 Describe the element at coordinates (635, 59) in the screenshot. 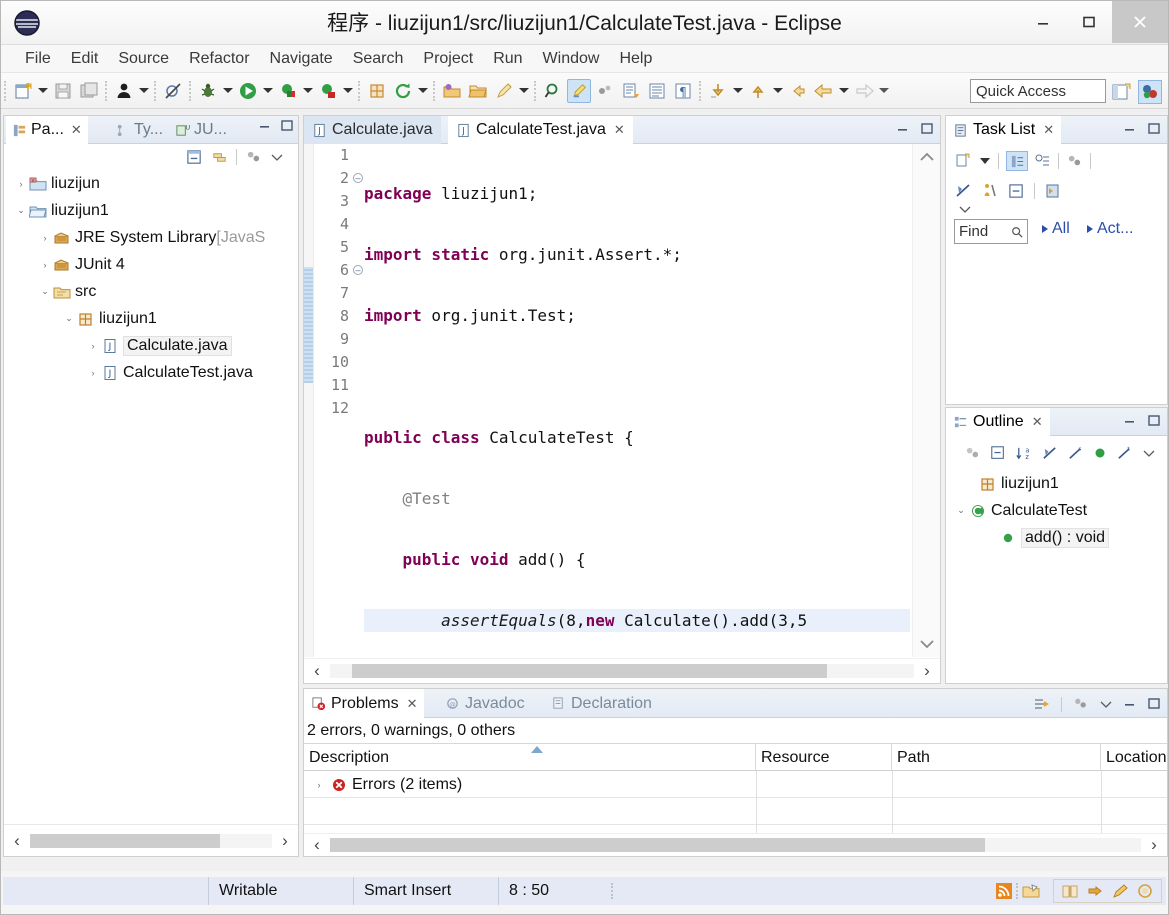

I see `menu-help: Help` at that location.